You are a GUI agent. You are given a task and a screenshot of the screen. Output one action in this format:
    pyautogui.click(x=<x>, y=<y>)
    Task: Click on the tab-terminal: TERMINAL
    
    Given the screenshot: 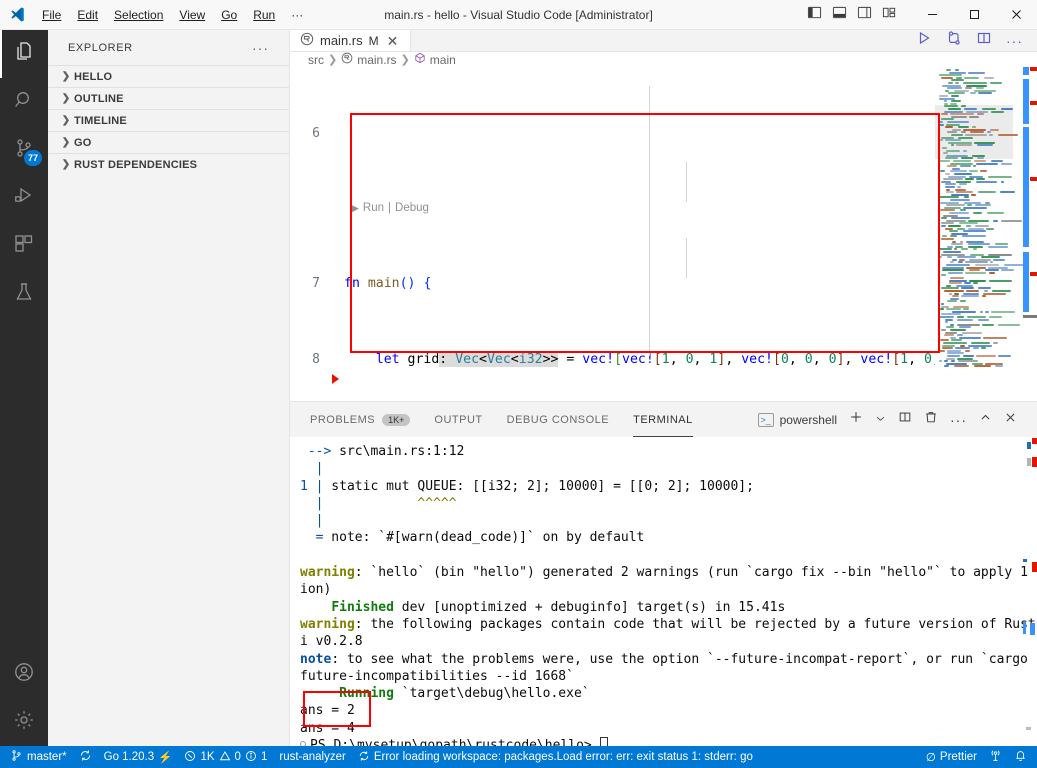 What is the action you would take?
    pyautogui.click(x=663, y=419)
    